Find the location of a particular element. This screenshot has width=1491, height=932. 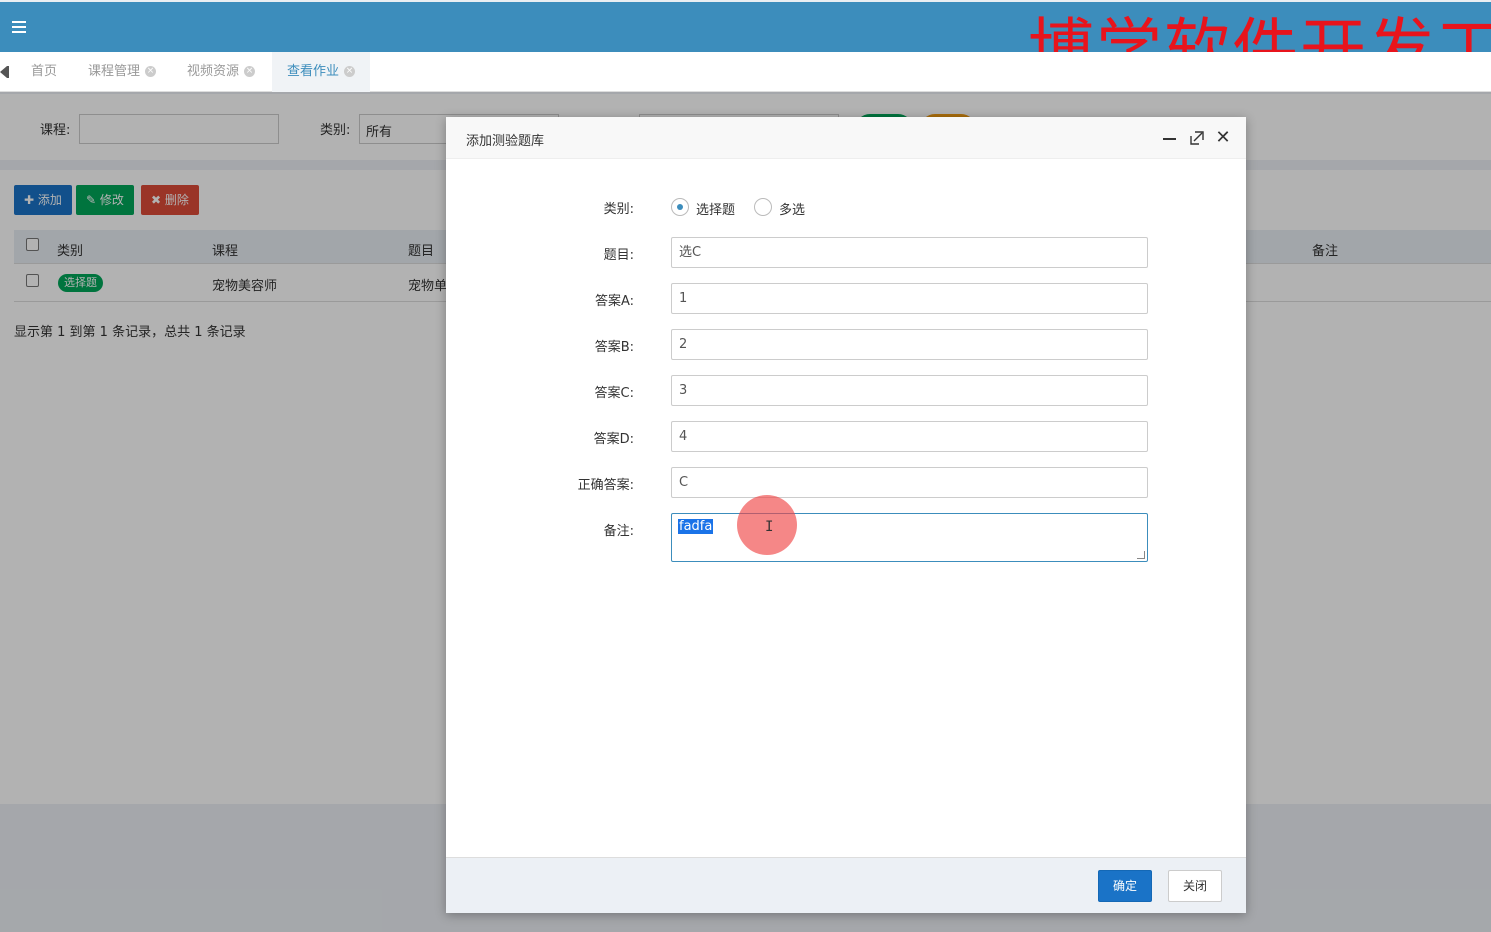

minimize-icon is located at coordinates (1170, 138).